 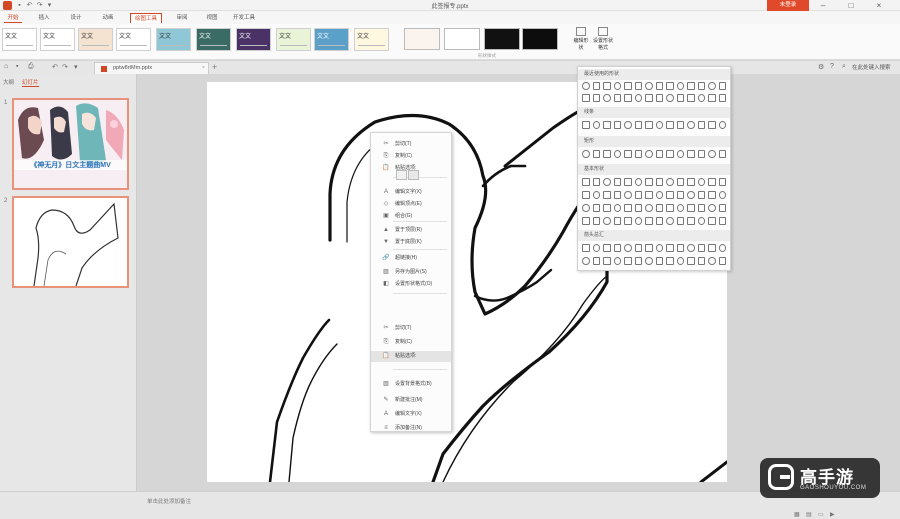 I want to click on tab-outline: 大纲, so click(x=8, y=82).